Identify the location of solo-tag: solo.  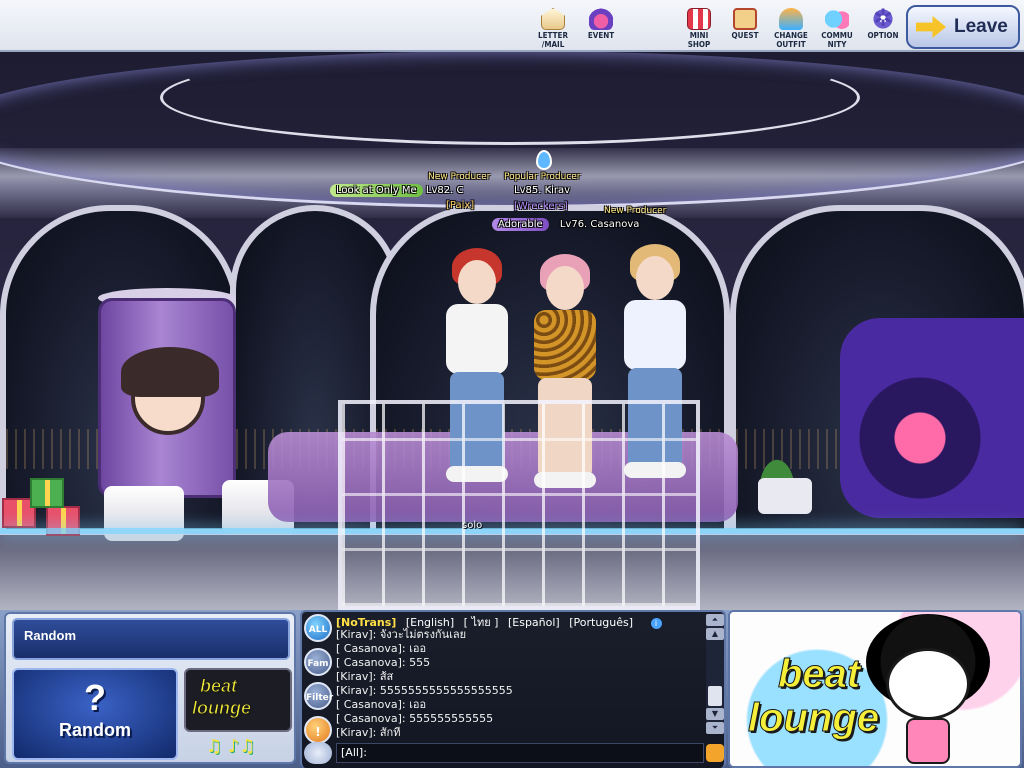
(472, 525).